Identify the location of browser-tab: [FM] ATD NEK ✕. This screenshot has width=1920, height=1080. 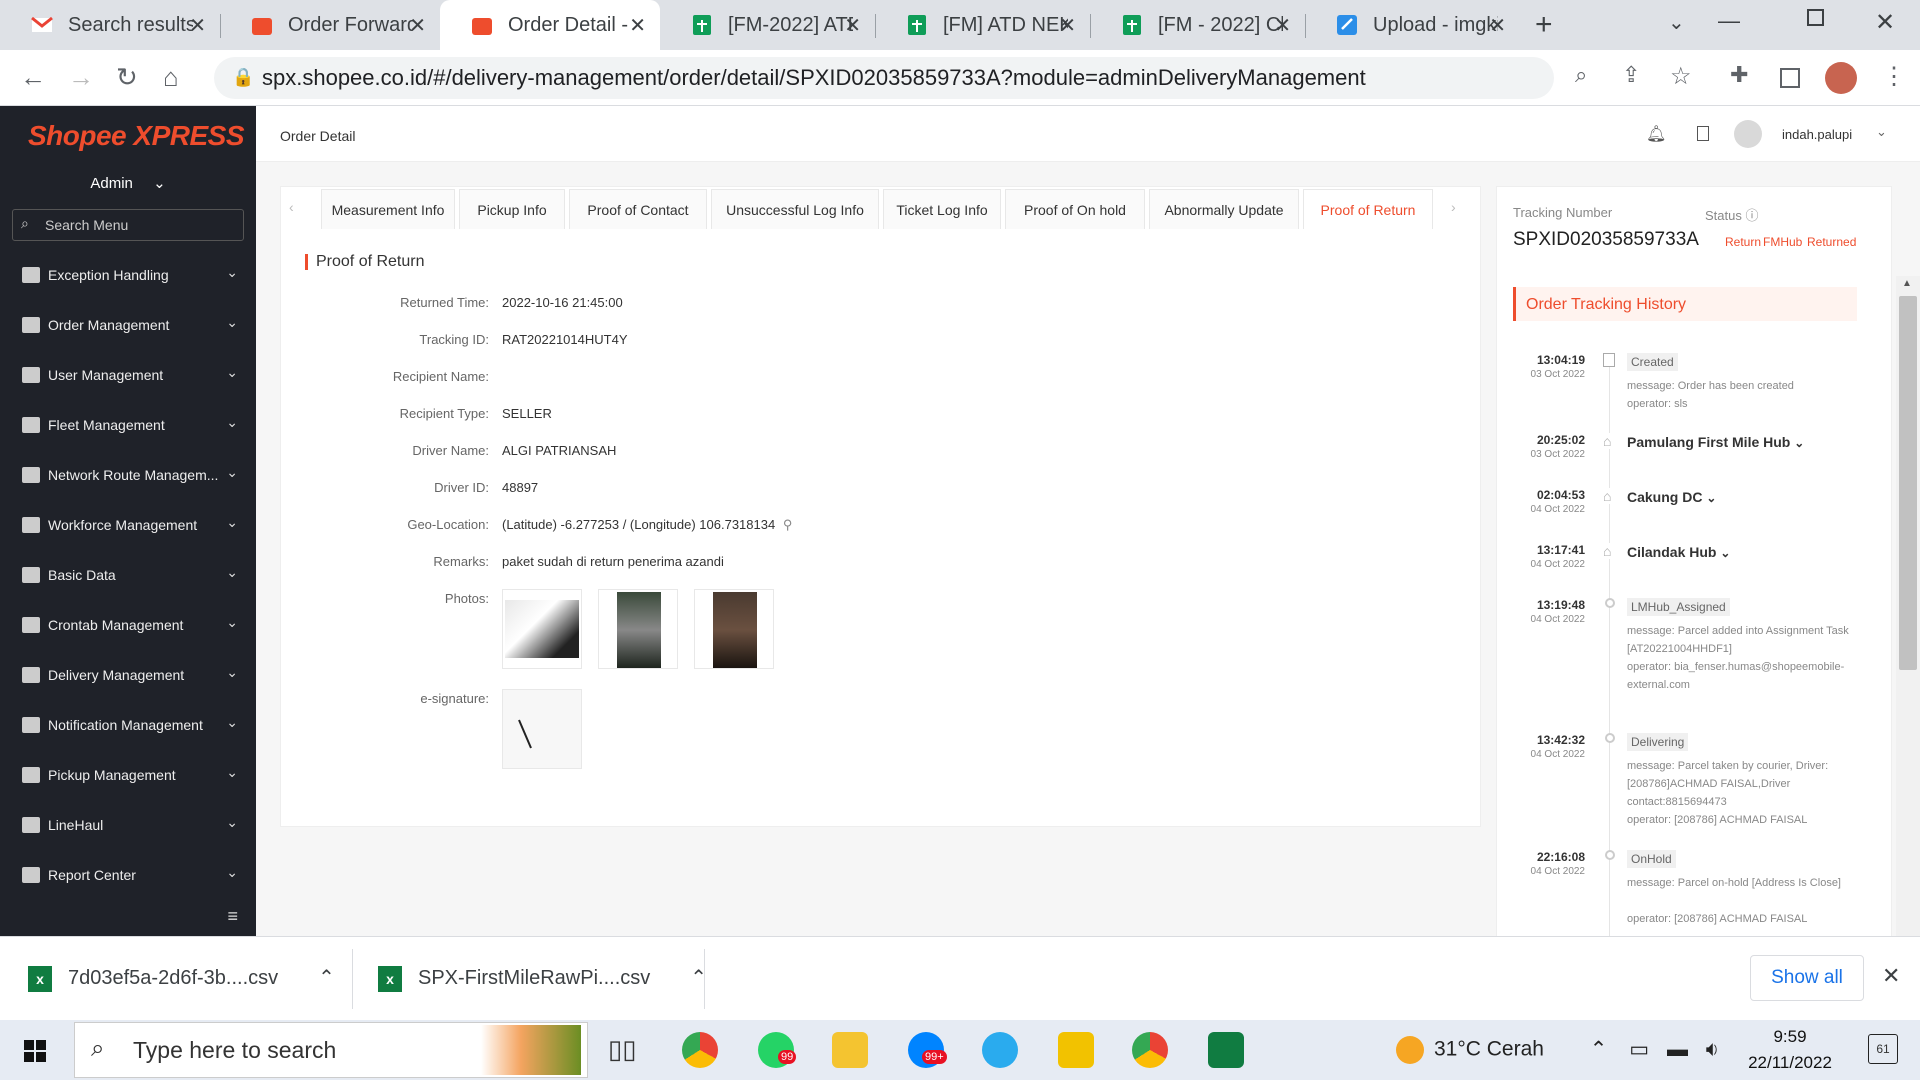
(982, 25).